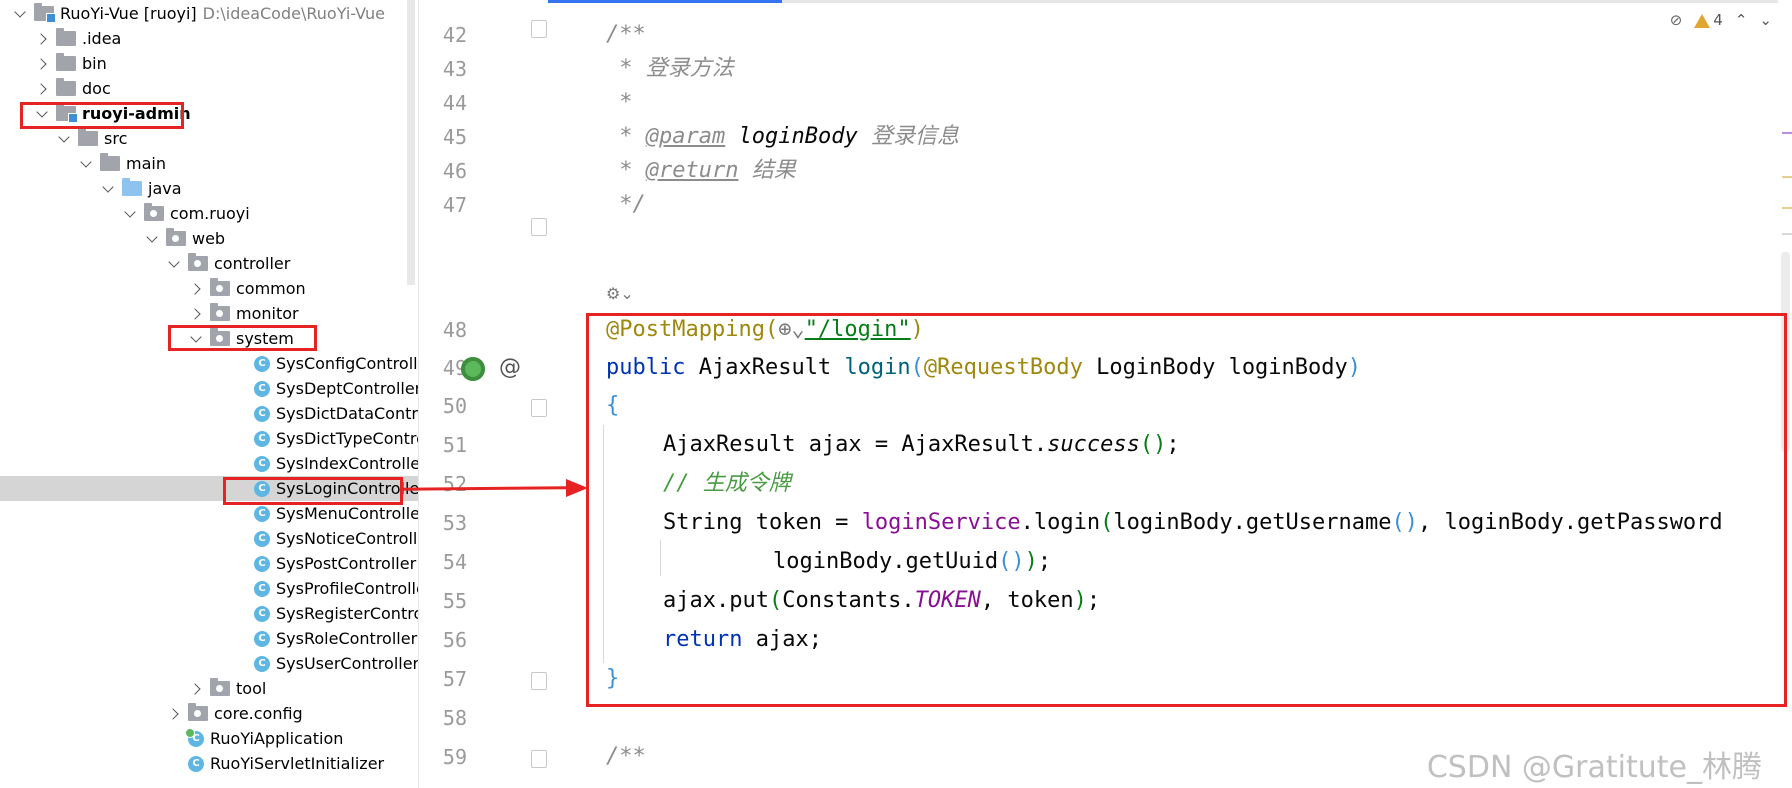  I want to click on tree-item-doc: doc, so click(209, 88).